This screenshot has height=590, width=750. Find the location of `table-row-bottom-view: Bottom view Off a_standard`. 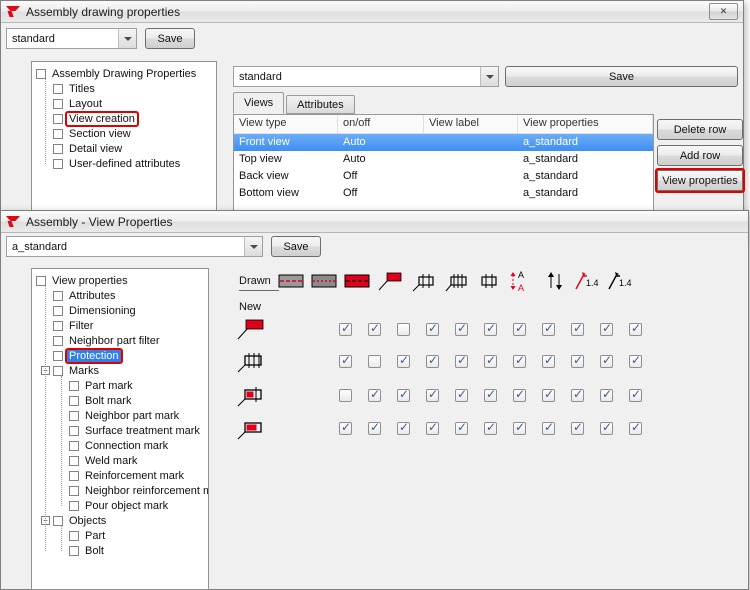

table-row-bottom-view: Bottom view Off a_standard is located at coordinates (443, 193).